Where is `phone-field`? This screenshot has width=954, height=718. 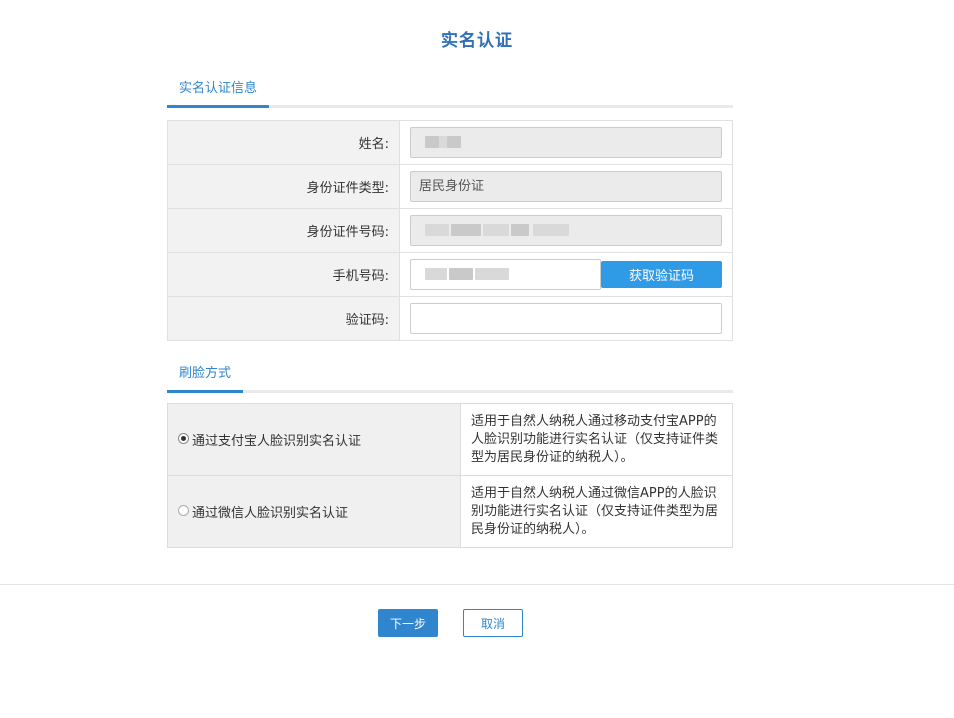 phone-field is located at coordinates (505, 274).